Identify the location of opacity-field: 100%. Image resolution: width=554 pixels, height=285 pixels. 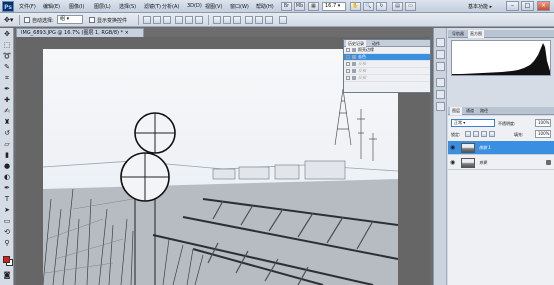
(543, 123).